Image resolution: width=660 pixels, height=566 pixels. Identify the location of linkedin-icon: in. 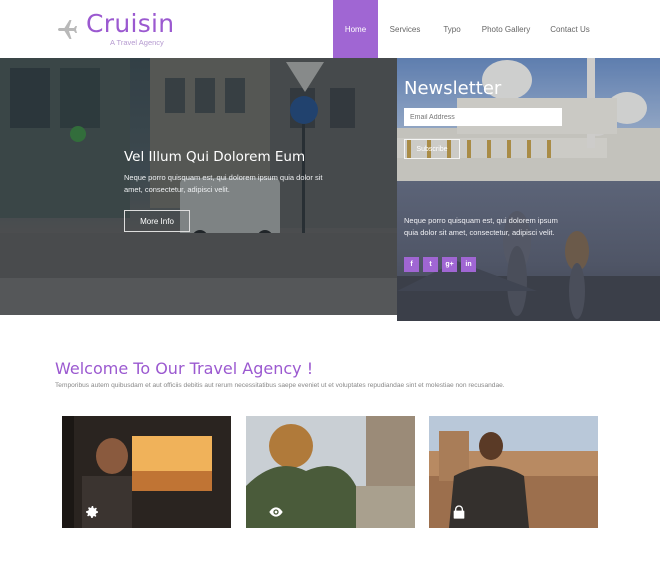
(468, 264).